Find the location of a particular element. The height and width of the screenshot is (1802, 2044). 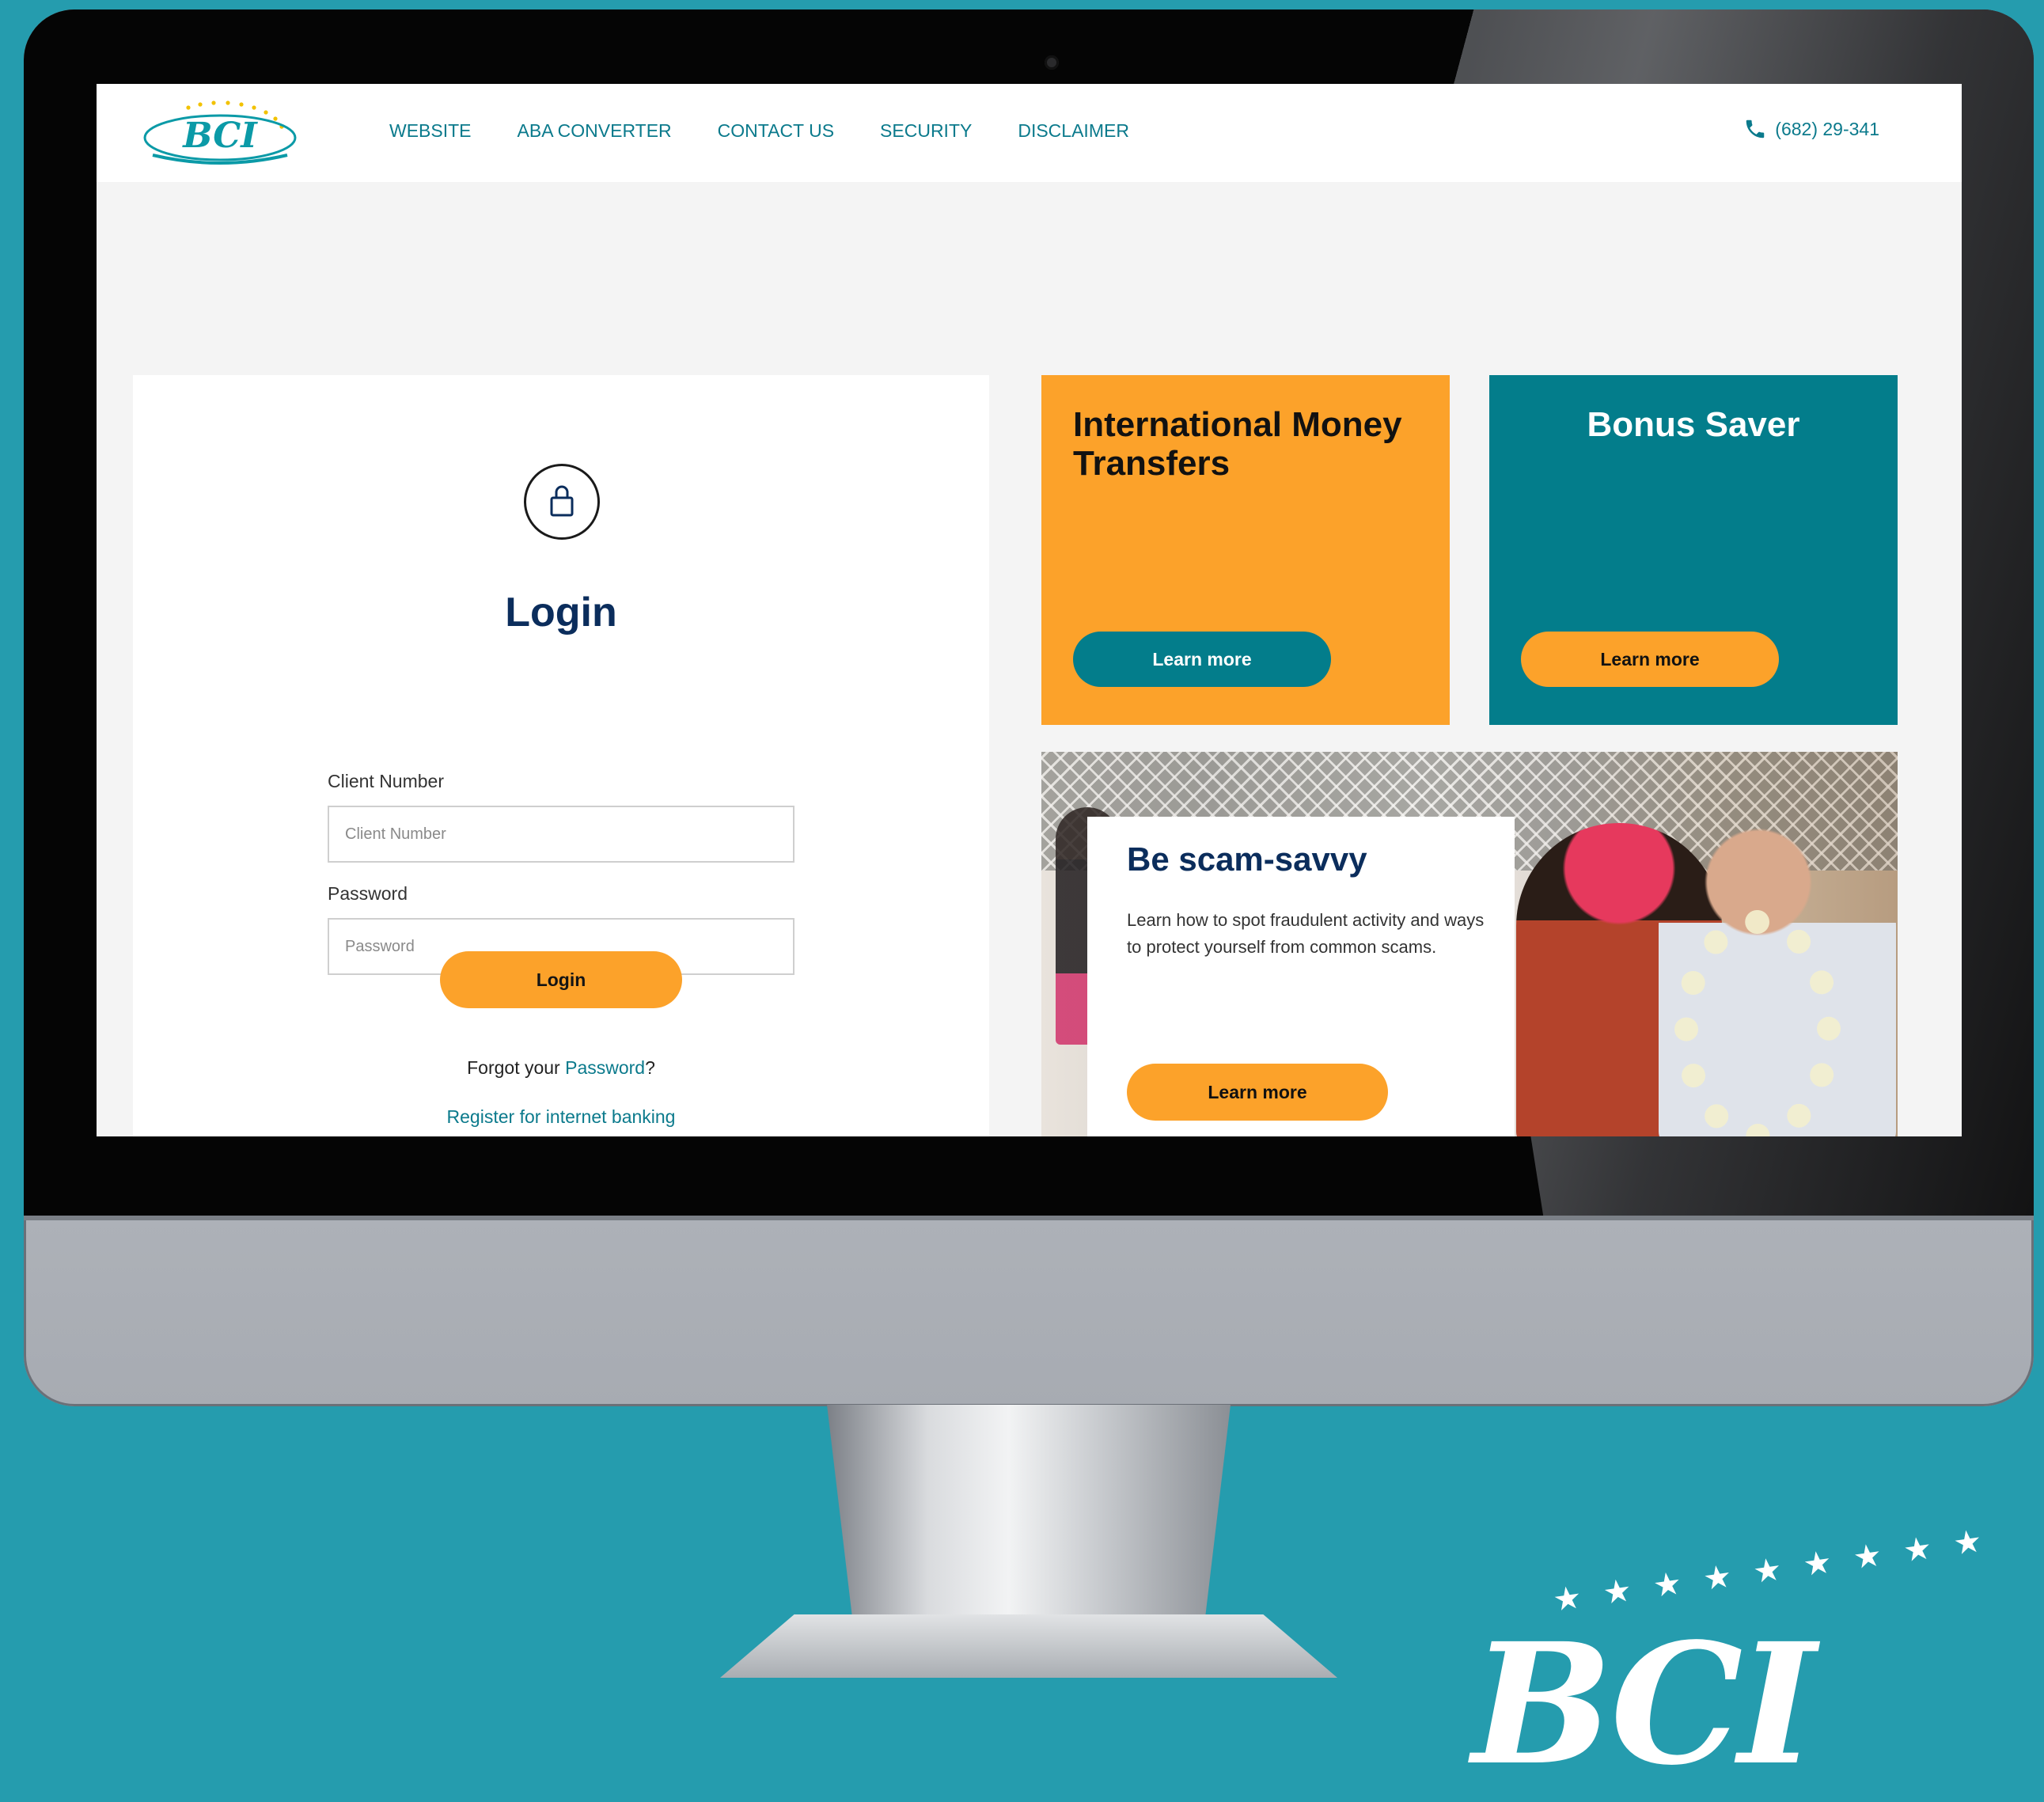

phone-link: (682) 29-341 is located at coordinates (1811, 129).